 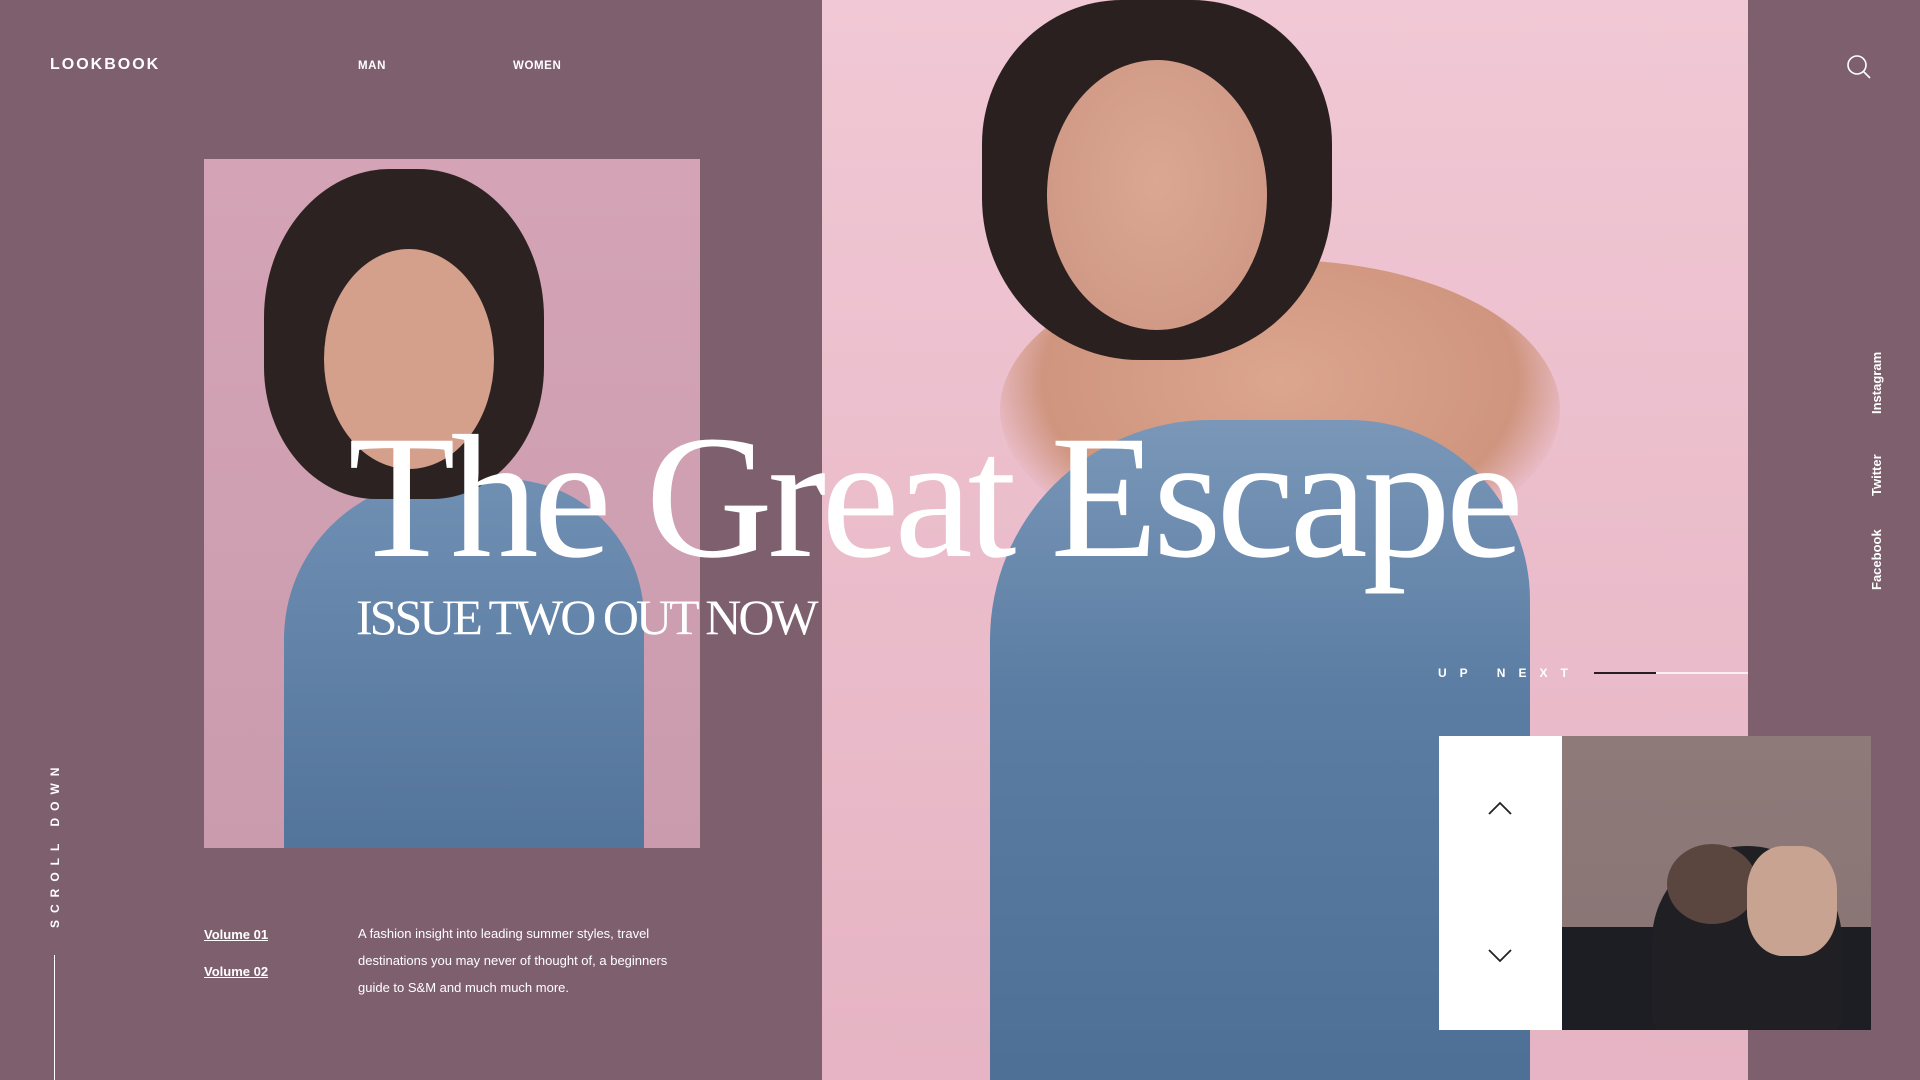 I want to click on scroll-down-label: SCROLL DOWN, so click(x=55, y=844).